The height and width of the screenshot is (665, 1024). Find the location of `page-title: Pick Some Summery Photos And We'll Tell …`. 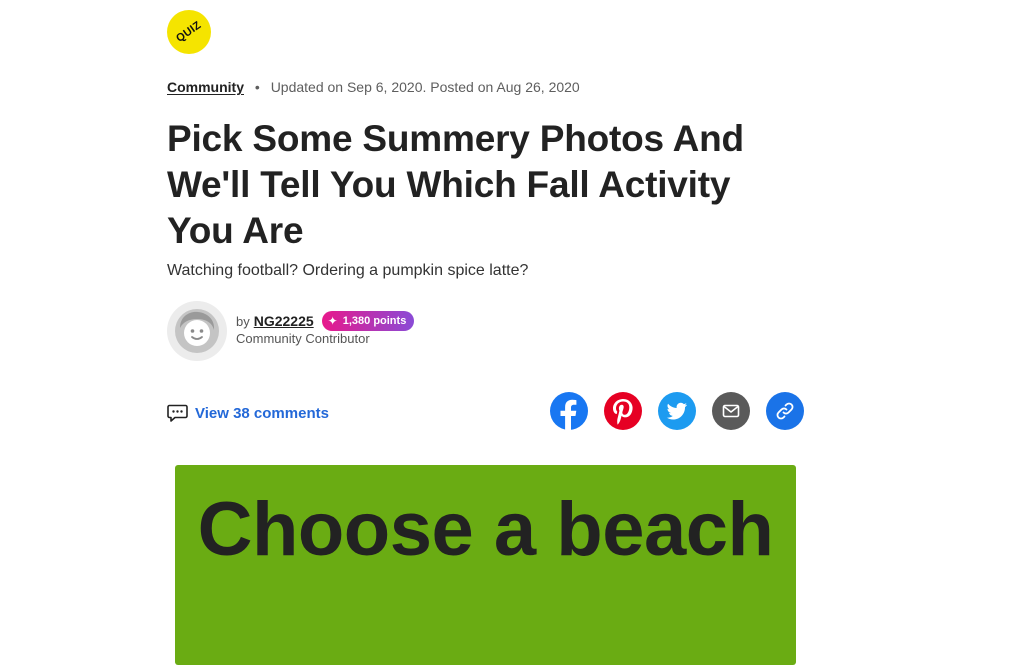

page-title: Pick Some Summery Photos And We'll Tell … is located at coordinates (455, 184).